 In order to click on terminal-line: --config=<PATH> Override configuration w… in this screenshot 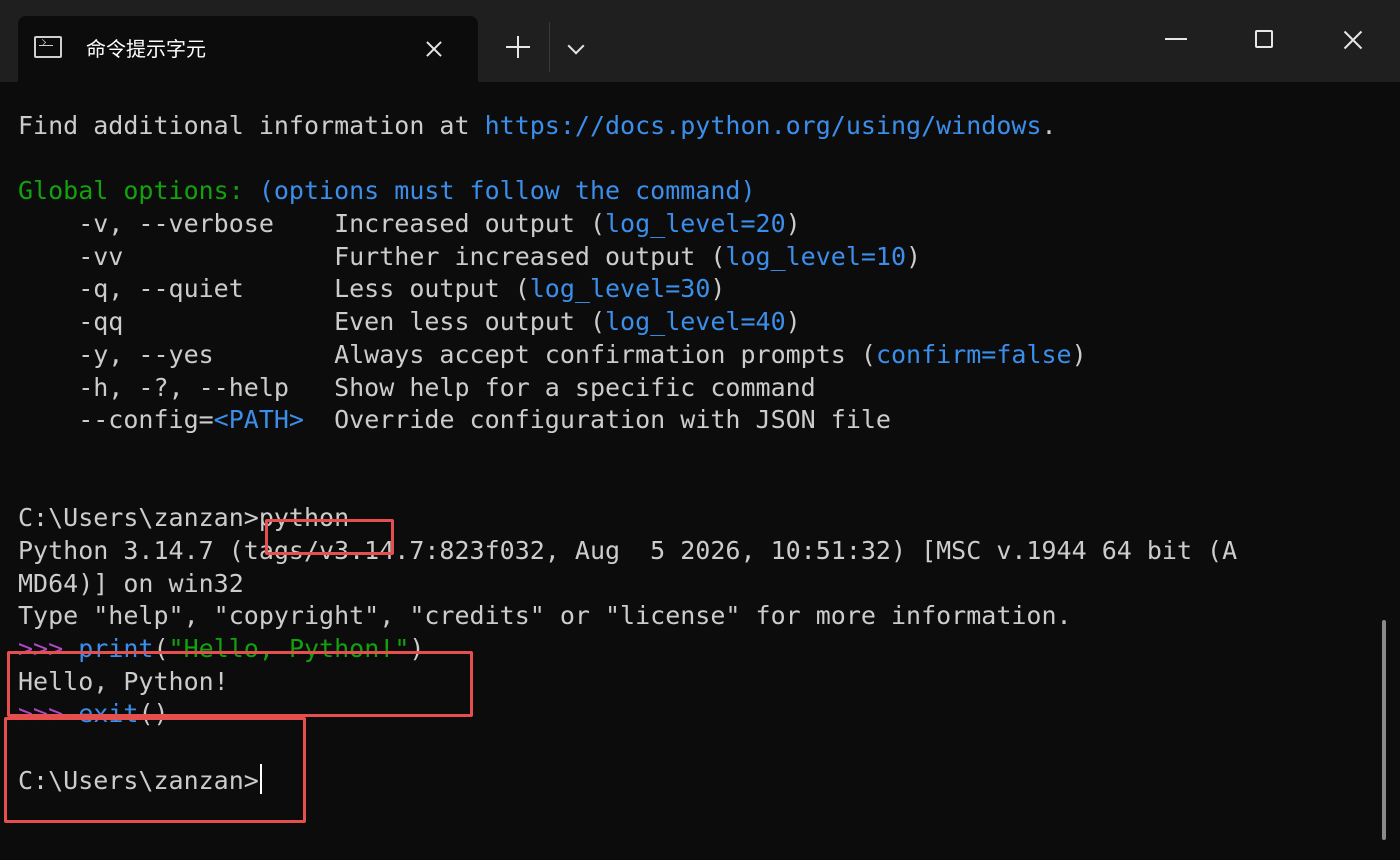, I will do `click(688, 420)`.